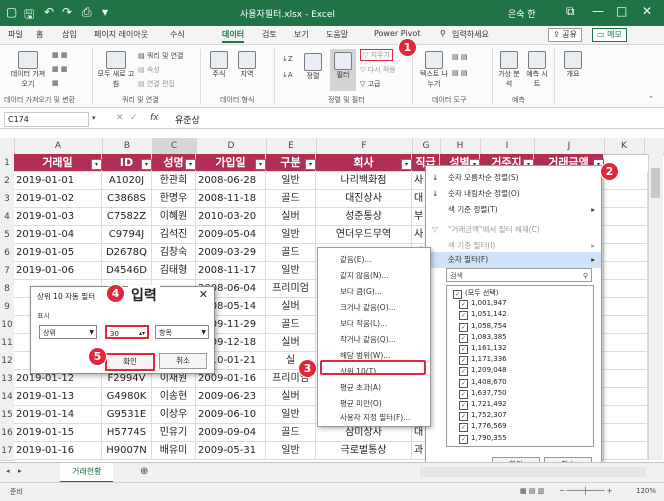 The width and height of the screenshot is (664, 501). I want to click on grid-cell: C9794J, so click(127, 235).